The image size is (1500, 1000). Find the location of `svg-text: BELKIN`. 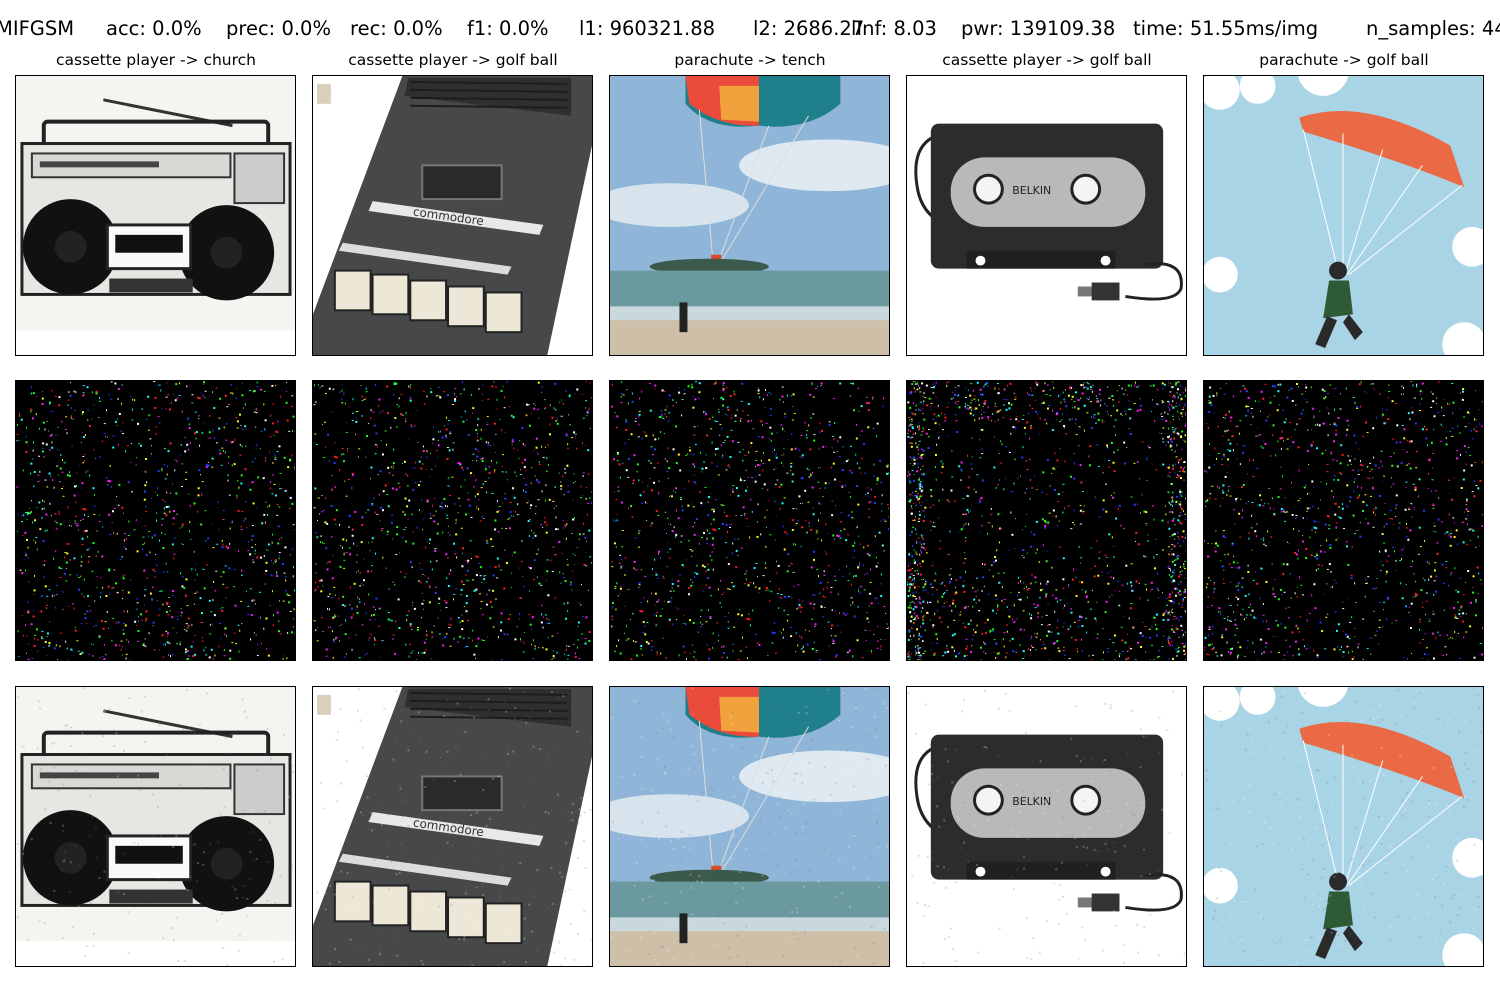

svg-text: BELKIN is located at coordinates (1031, 190).